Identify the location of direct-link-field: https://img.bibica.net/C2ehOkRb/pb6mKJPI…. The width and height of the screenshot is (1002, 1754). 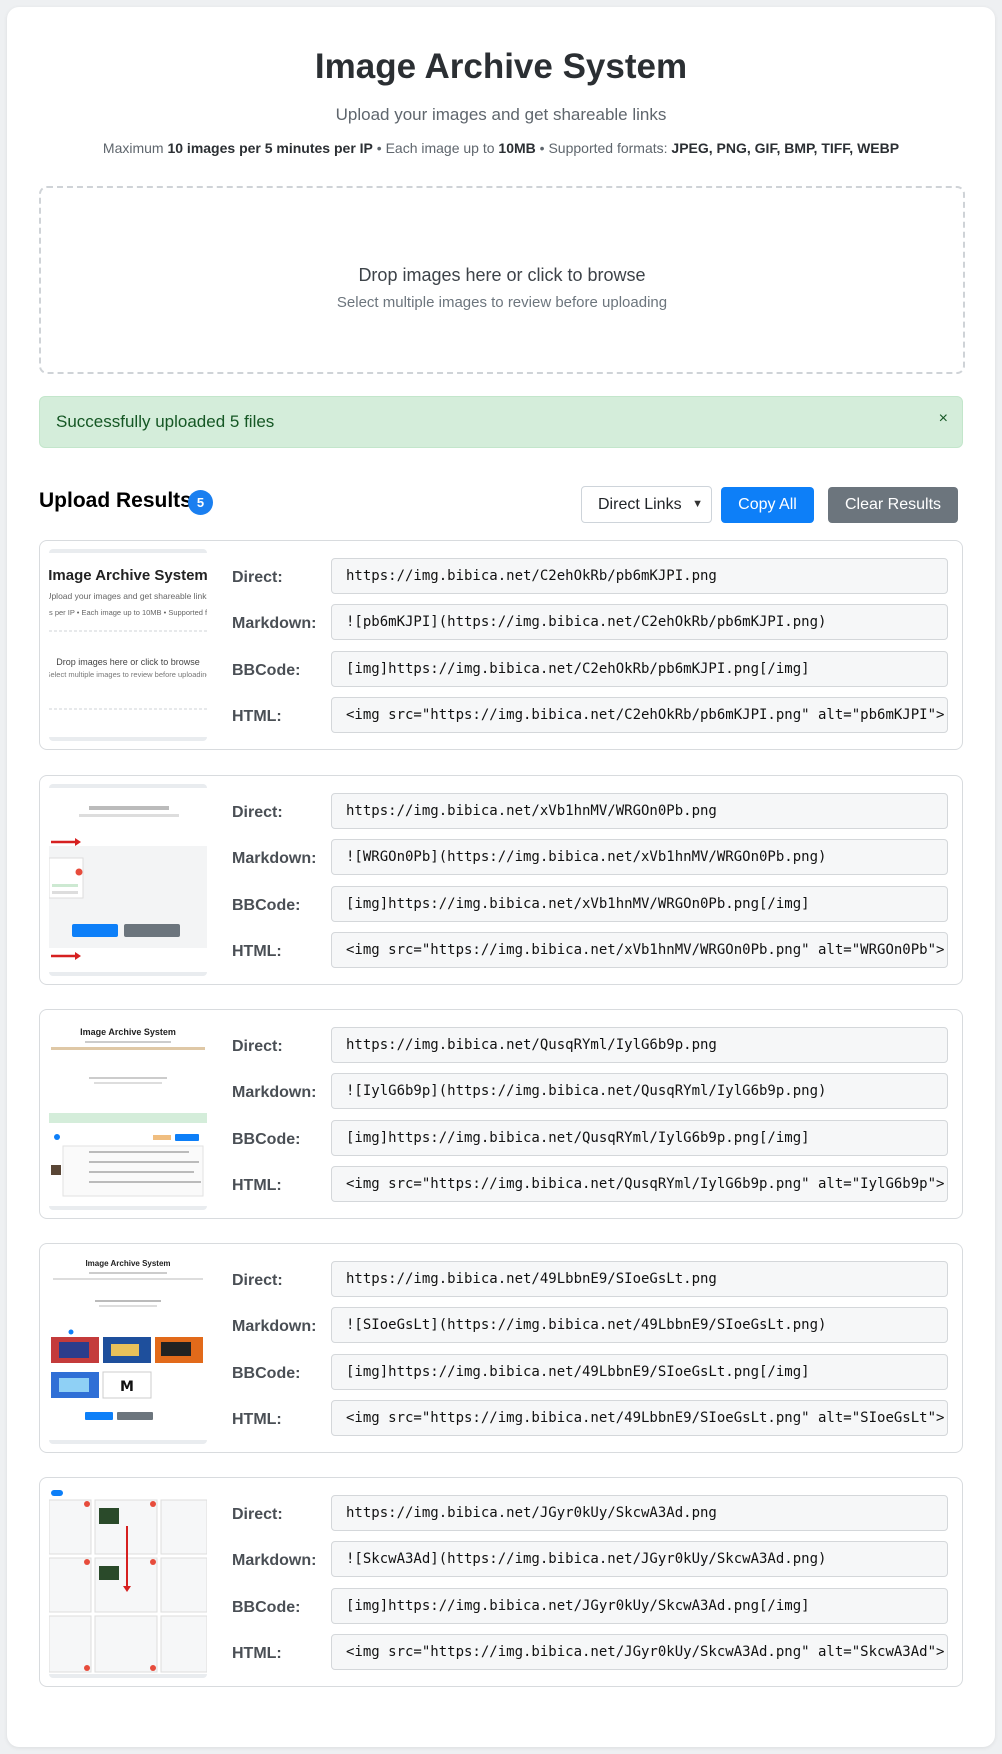
(639, 576).